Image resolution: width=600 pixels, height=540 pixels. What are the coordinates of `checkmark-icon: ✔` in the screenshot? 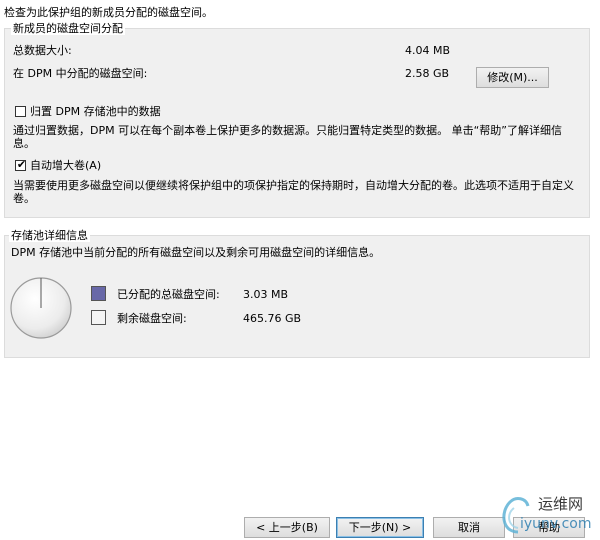 It's located at (21, 164).